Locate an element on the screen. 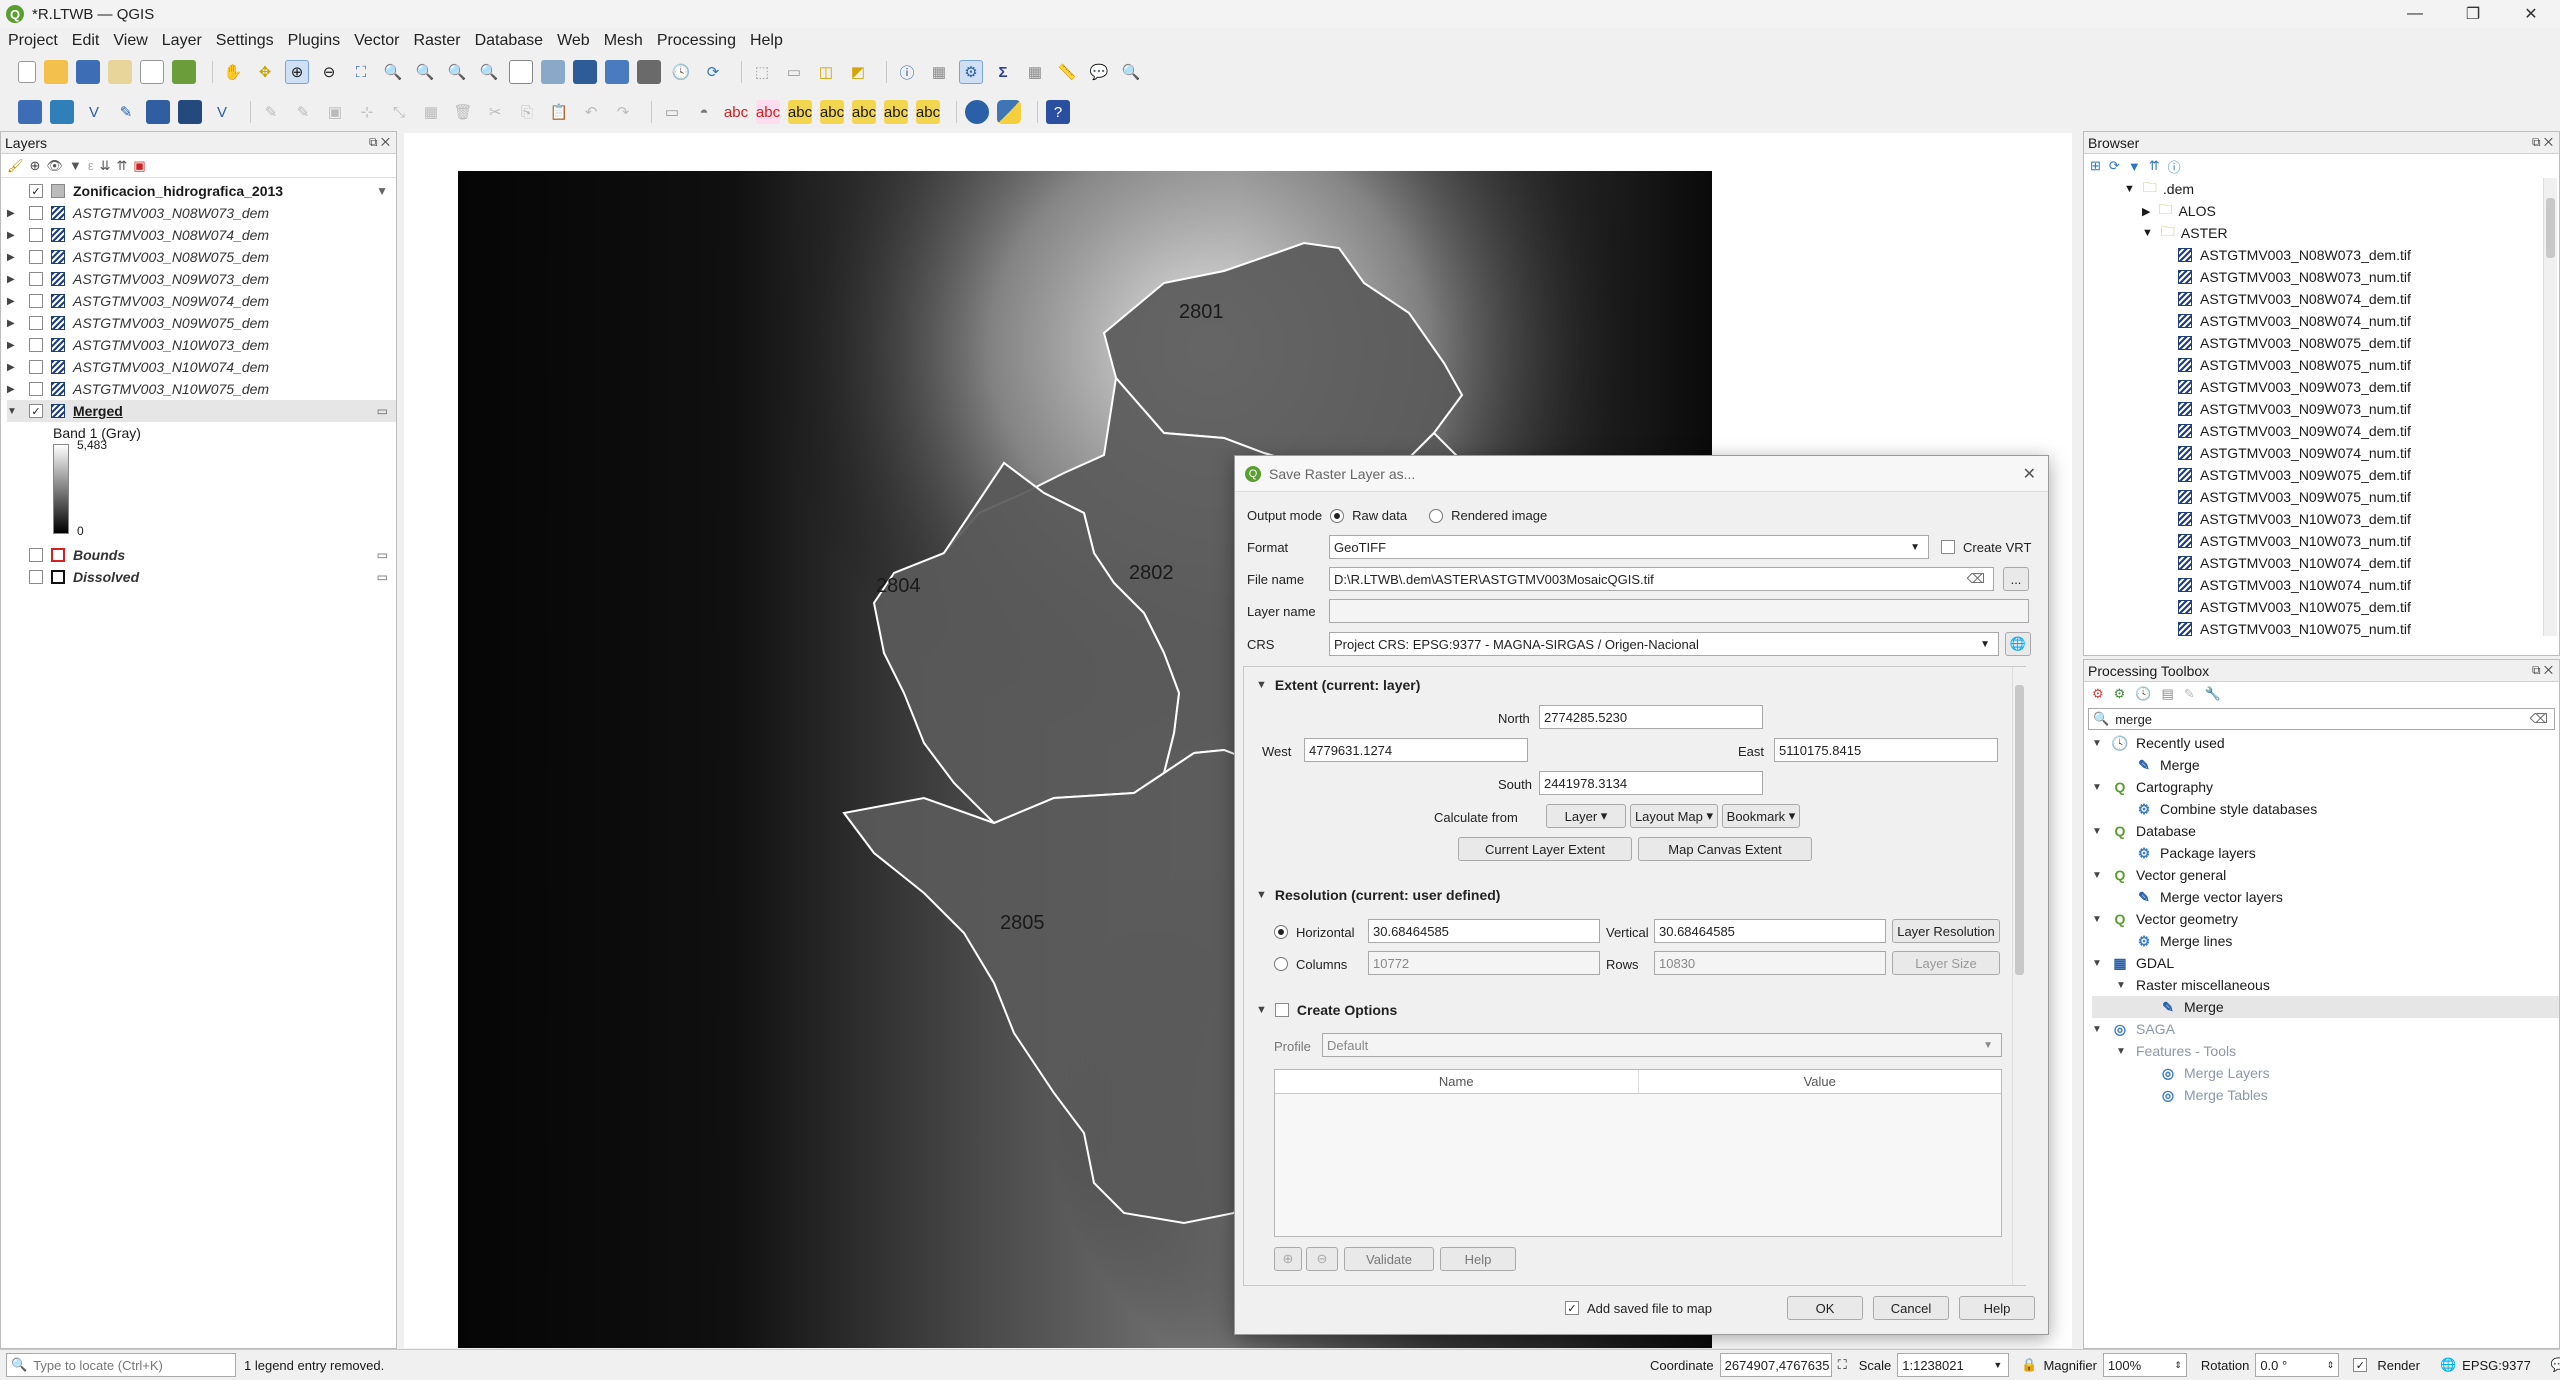 The height and width of the screenshot is (1380, 2560). undo-icon: ↶ is located at coordinates (591, 112).